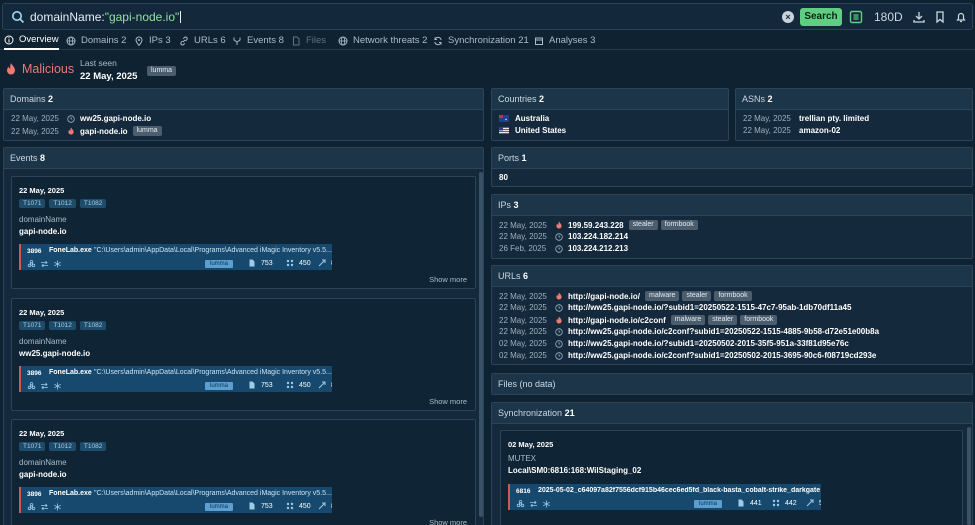 Image resolution: width=975 pixels, height=525 pixels. Describe the element at coordinates (821, 17) in the screenshot. I see `search-button: Search` at that location.